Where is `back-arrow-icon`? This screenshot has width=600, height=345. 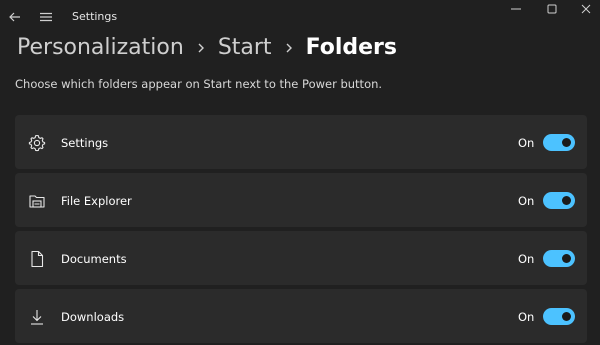 back-arrow-icon is located at coordinates (14, 17).